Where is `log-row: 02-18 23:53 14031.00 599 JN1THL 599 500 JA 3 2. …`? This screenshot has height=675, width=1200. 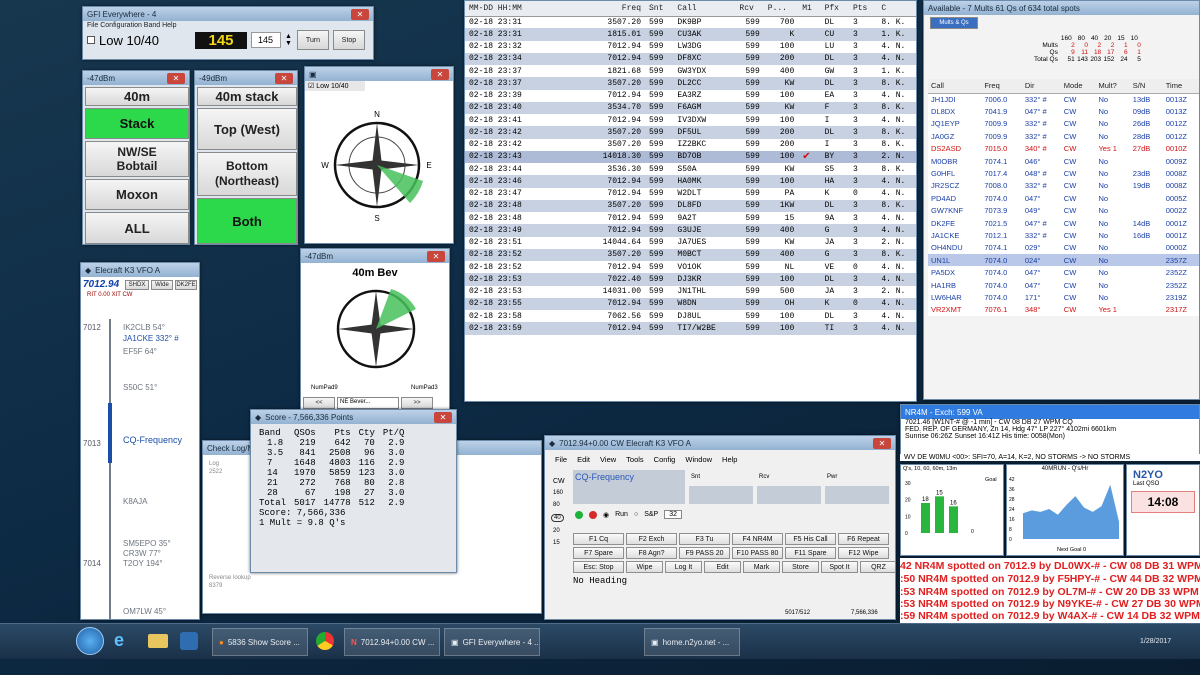
log-row: 02-18 23:53 14031.00 599 JN1THL 599 500 JA 3 2. … is located at coordinates (690, 291).